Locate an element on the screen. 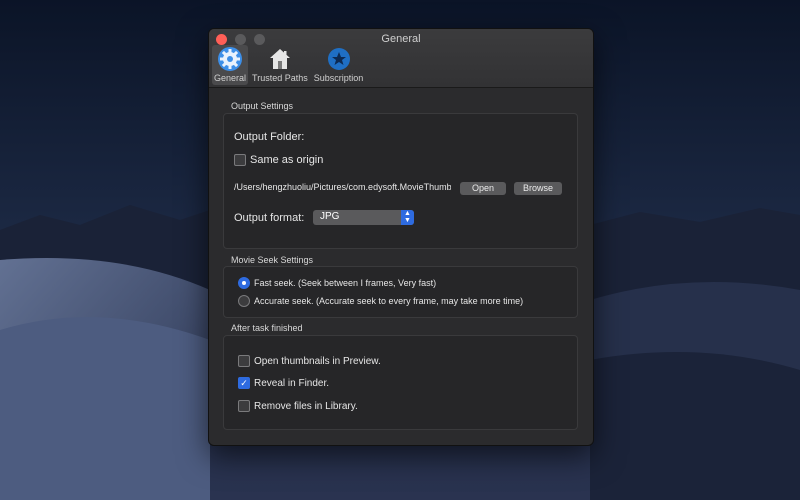 This screenshot has width=800, height=500. tab-general: General is located at coordinates (230, 65).